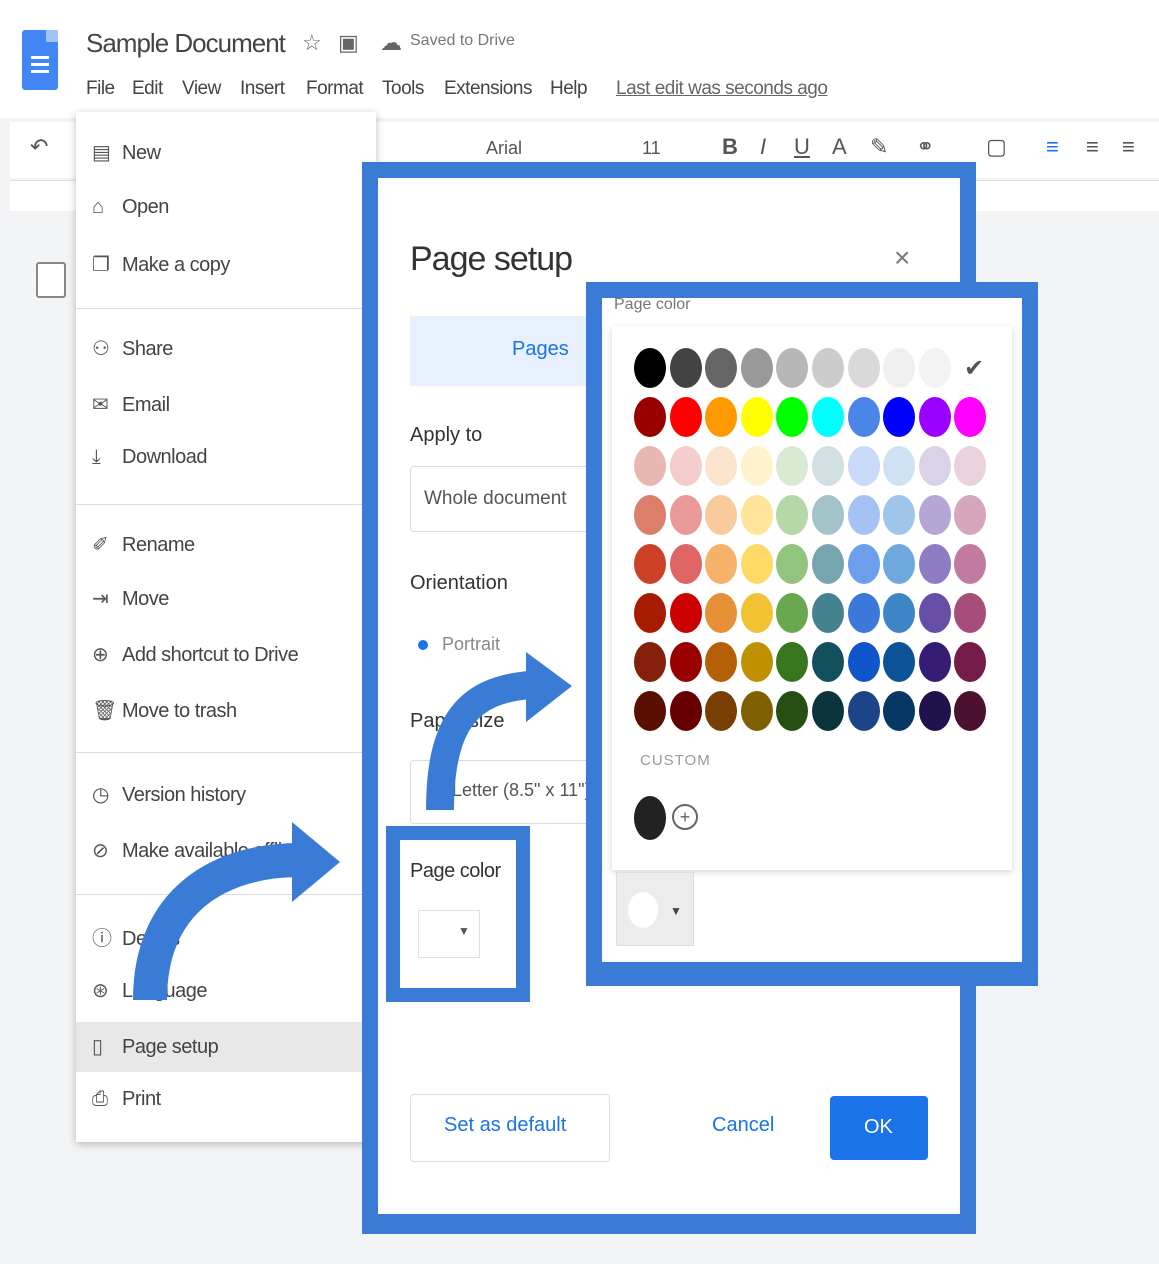 The image size is (1159, 1264). I want to click on arrow-to-page-color-head, so click(316, 862).